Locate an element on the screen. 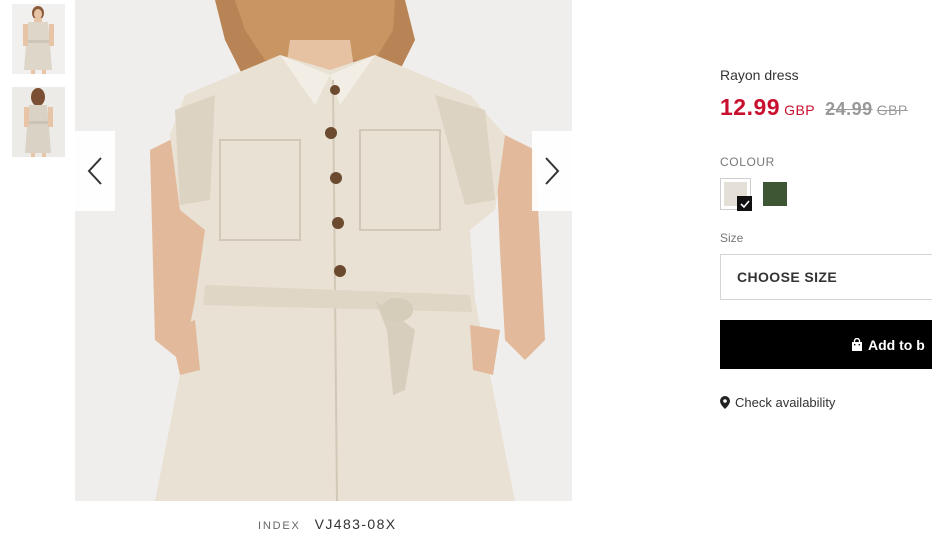 This screenshot has height=542, width=932. thumbnail-front-image is located at coordinates (38, 39).